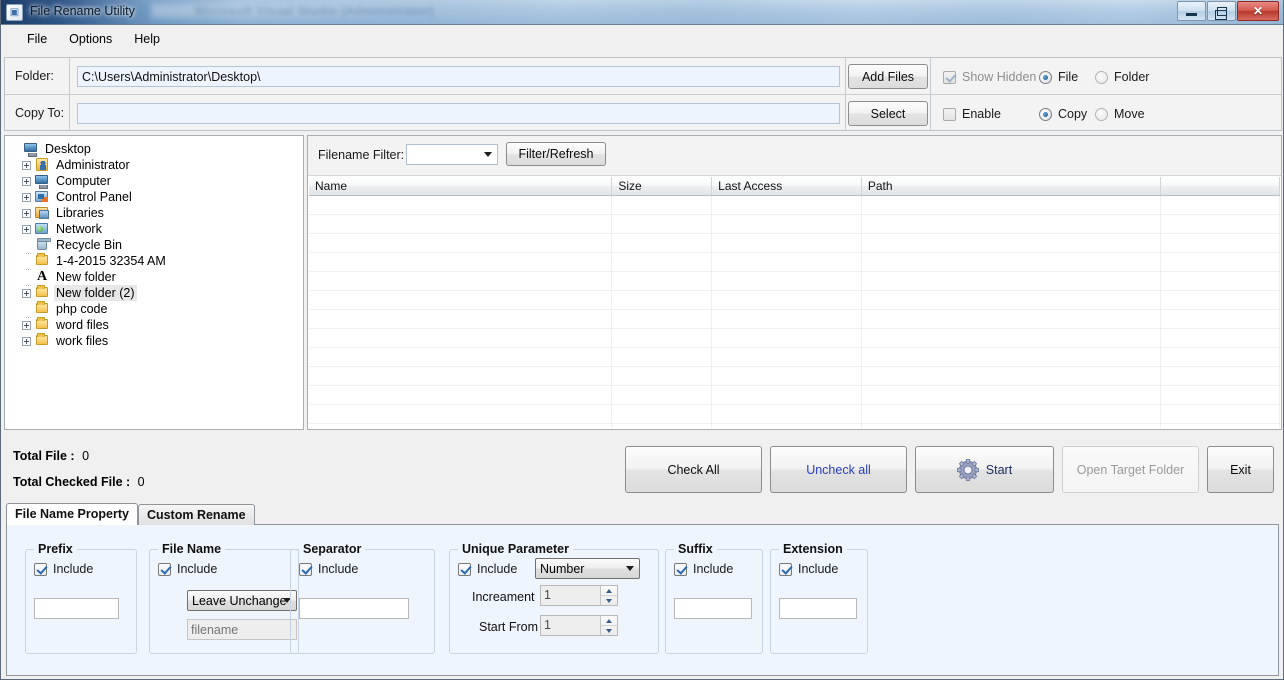 The width and height of the screenshot is (1284, 680). I want to click on increment-spinner-buttons, so click(608, 595).